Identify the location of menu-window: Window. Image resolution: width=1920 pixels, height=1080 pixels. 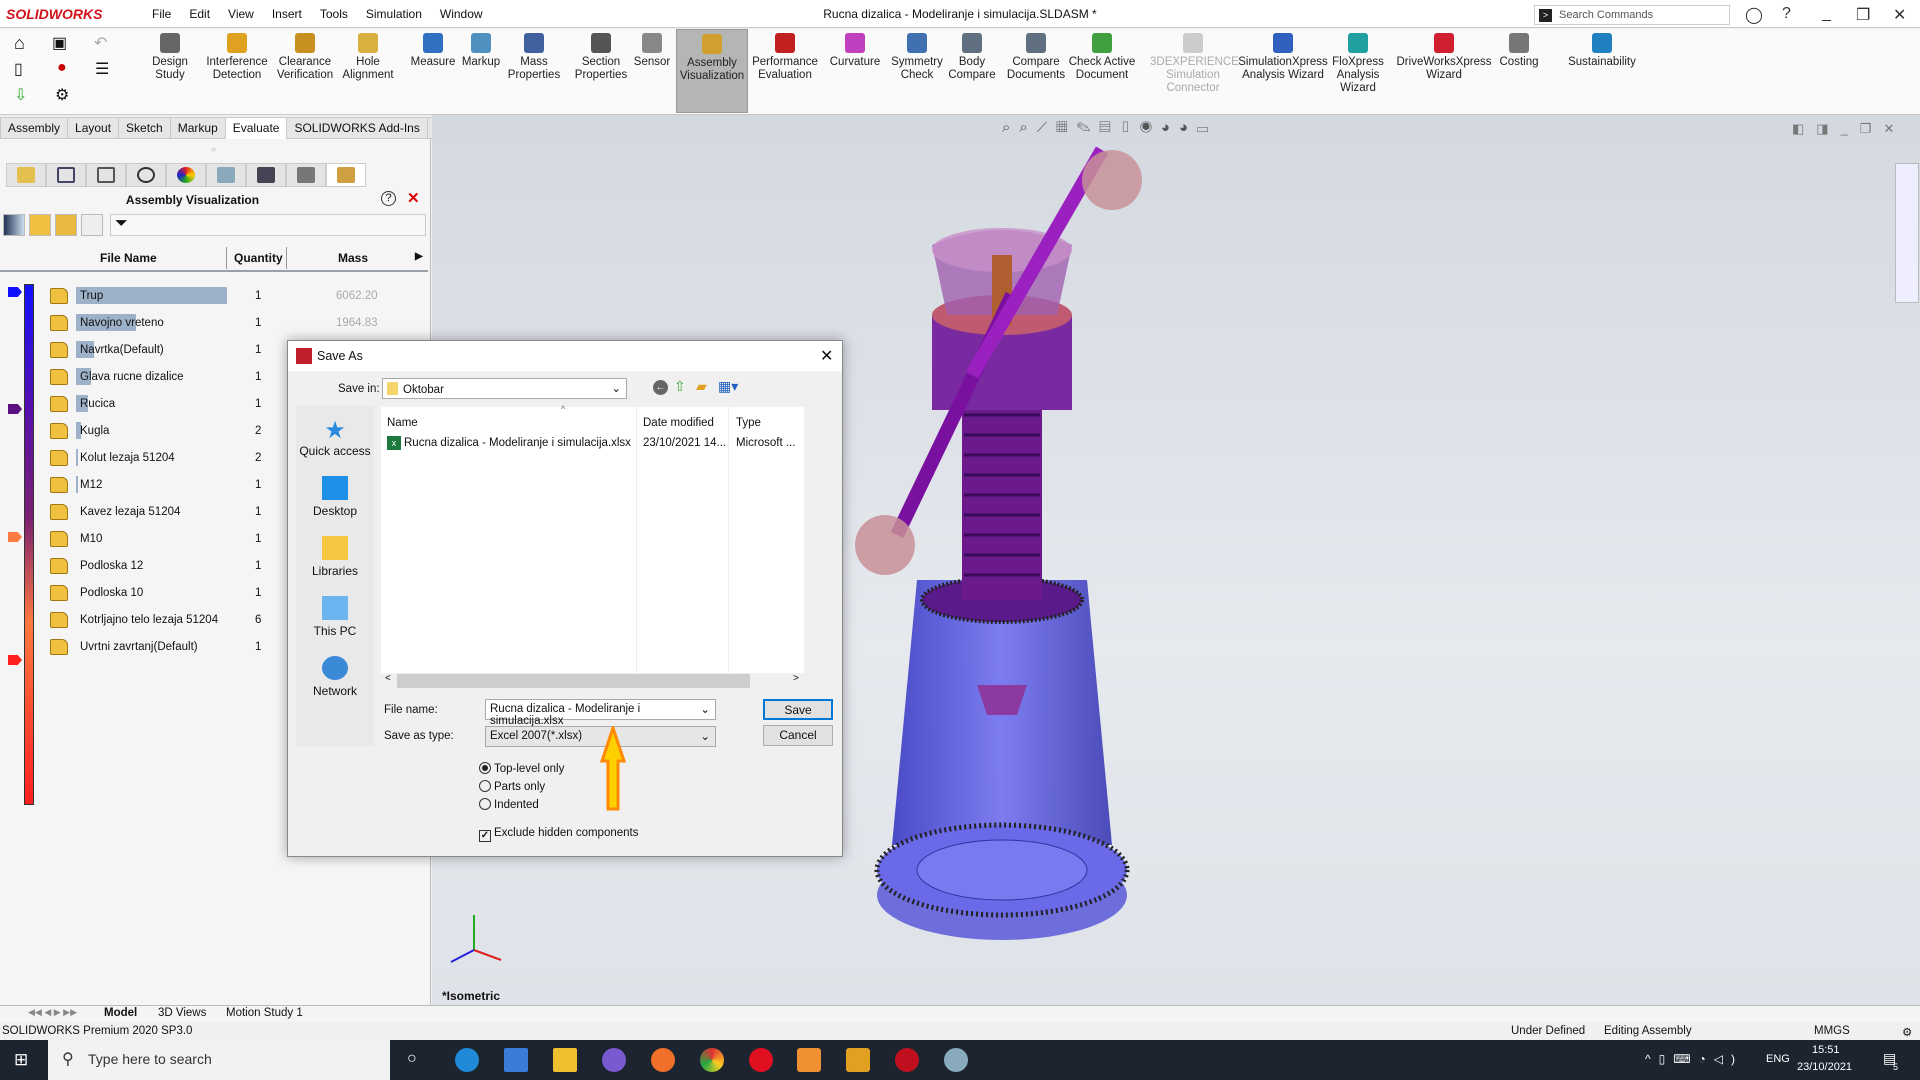
(461, 14).